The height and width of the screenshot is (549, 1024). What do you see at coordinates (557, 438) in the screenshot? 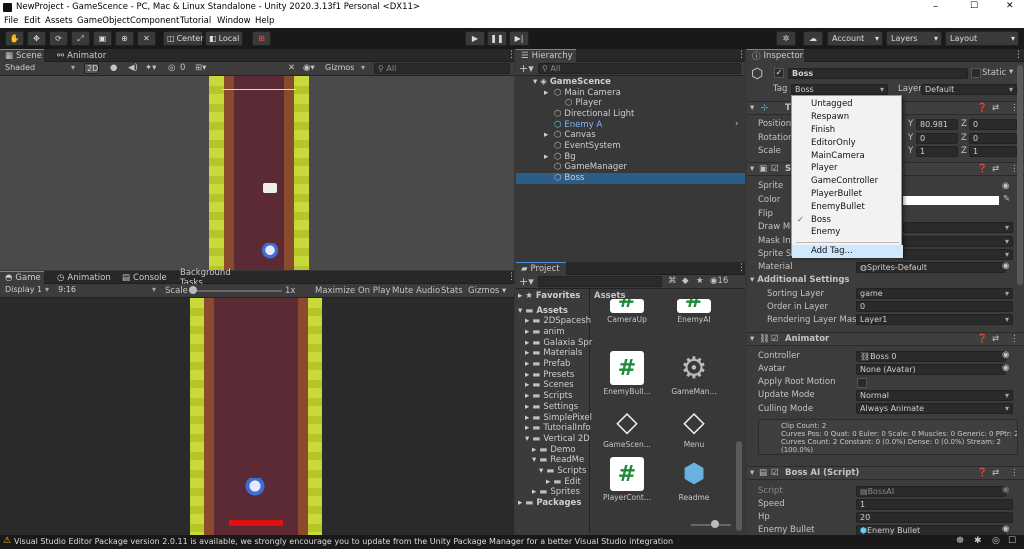
I see `project-folder-item: ▾ ▬ Vertical 2D` at bounding box center [557, 438].